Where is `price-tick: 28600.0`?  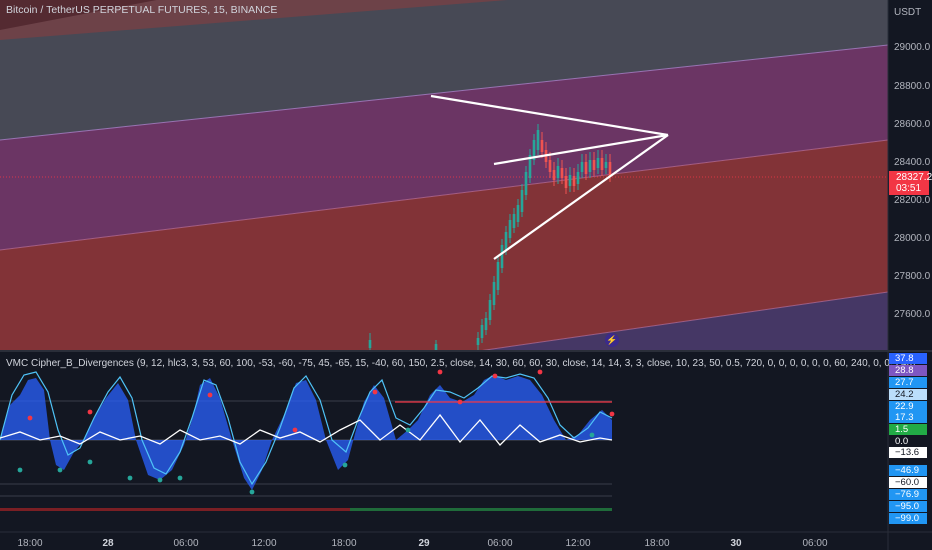 price-tick: 28600.0 is located at coordinates (912, 124).